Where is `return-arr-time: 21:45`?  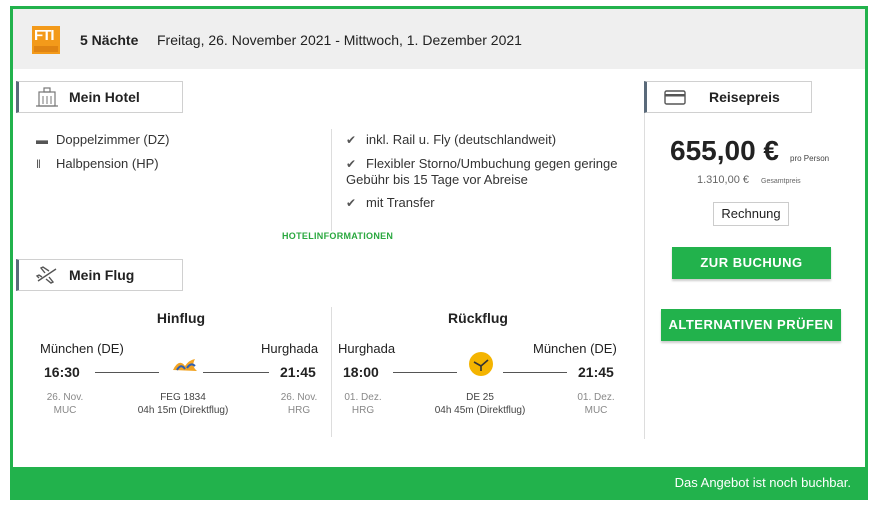 return-arr-time: 21:45 is located at coordinates (596, 372).